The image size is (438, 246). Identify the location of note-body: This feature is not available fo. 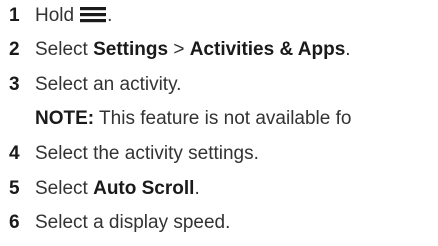
(223, 118).